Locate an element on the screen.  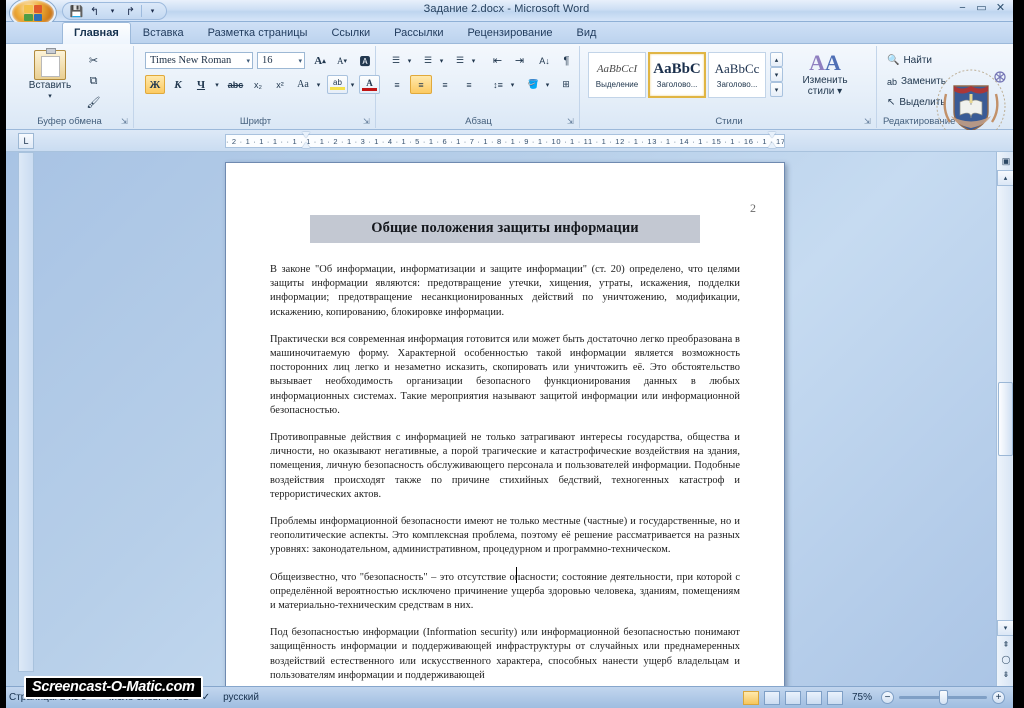
zoom-out-button: − is located at coordinates (887, 697).